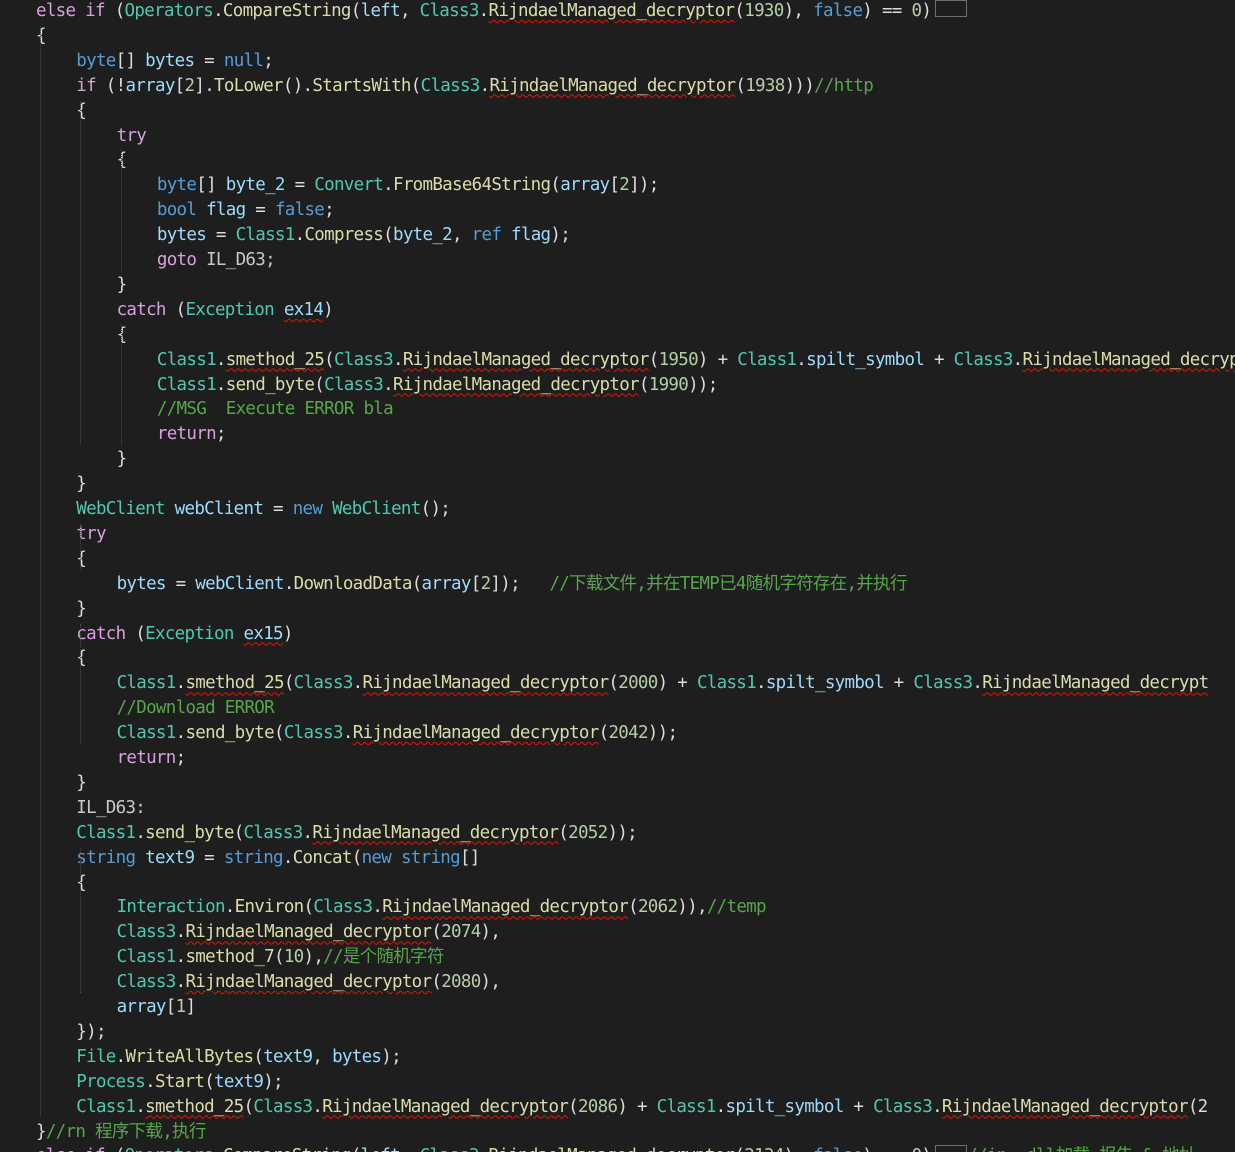  What do you see at coordinates (225, 310) in the screenshot?
I see `code-line: catch (Exception ex14)` at bounding box center [225, 310].